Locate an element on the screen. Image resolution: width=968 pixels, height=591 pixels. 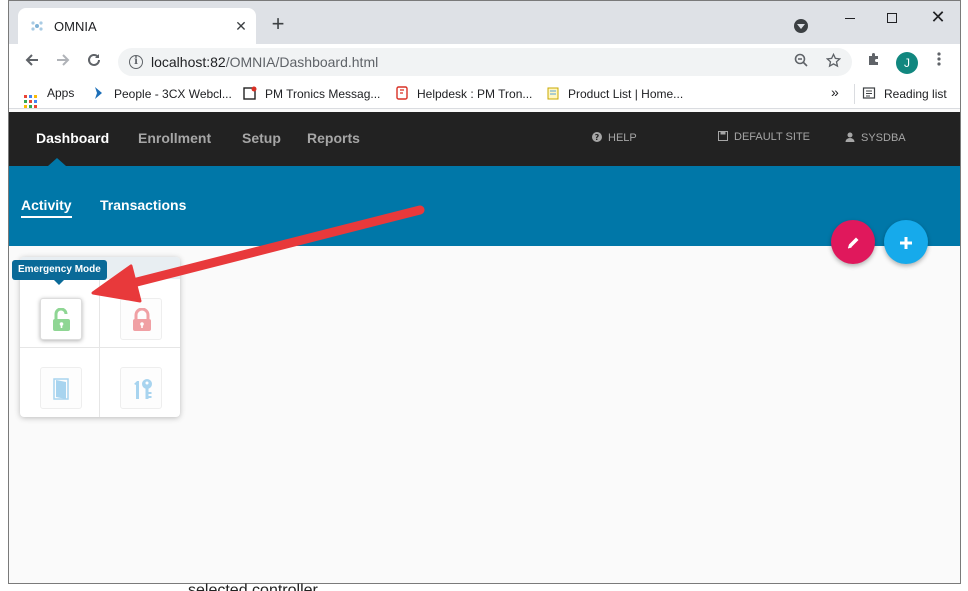
browser-toolbar: i localhost:82/OMNIA/Dashboard.html J is located at coordinates (484, 62).